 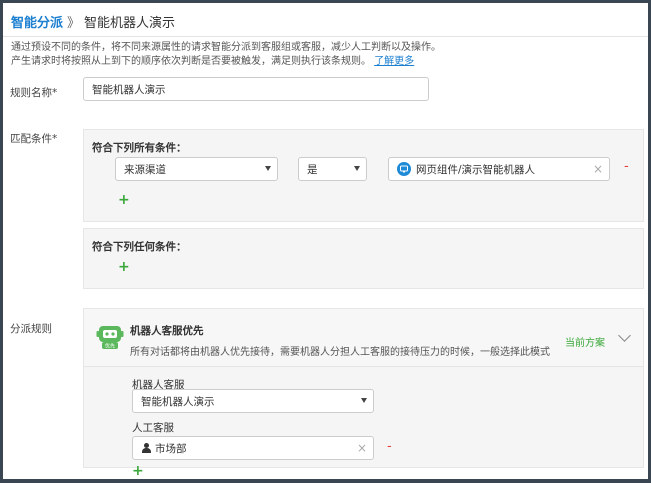 I want to click on remove-condition-button: -, so click(x=626, y=166).